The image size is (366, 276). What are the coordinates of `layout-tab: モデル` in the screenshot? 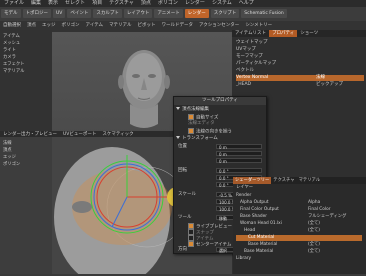 It's located at (11, 13).